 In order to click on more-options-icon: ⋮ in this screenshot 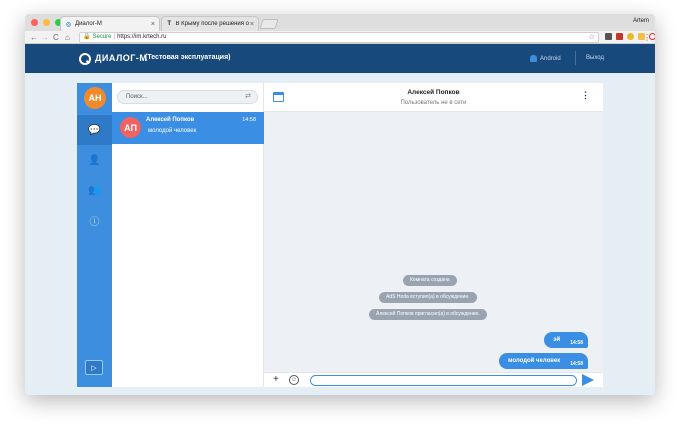, I will do `click(585, 95)`.